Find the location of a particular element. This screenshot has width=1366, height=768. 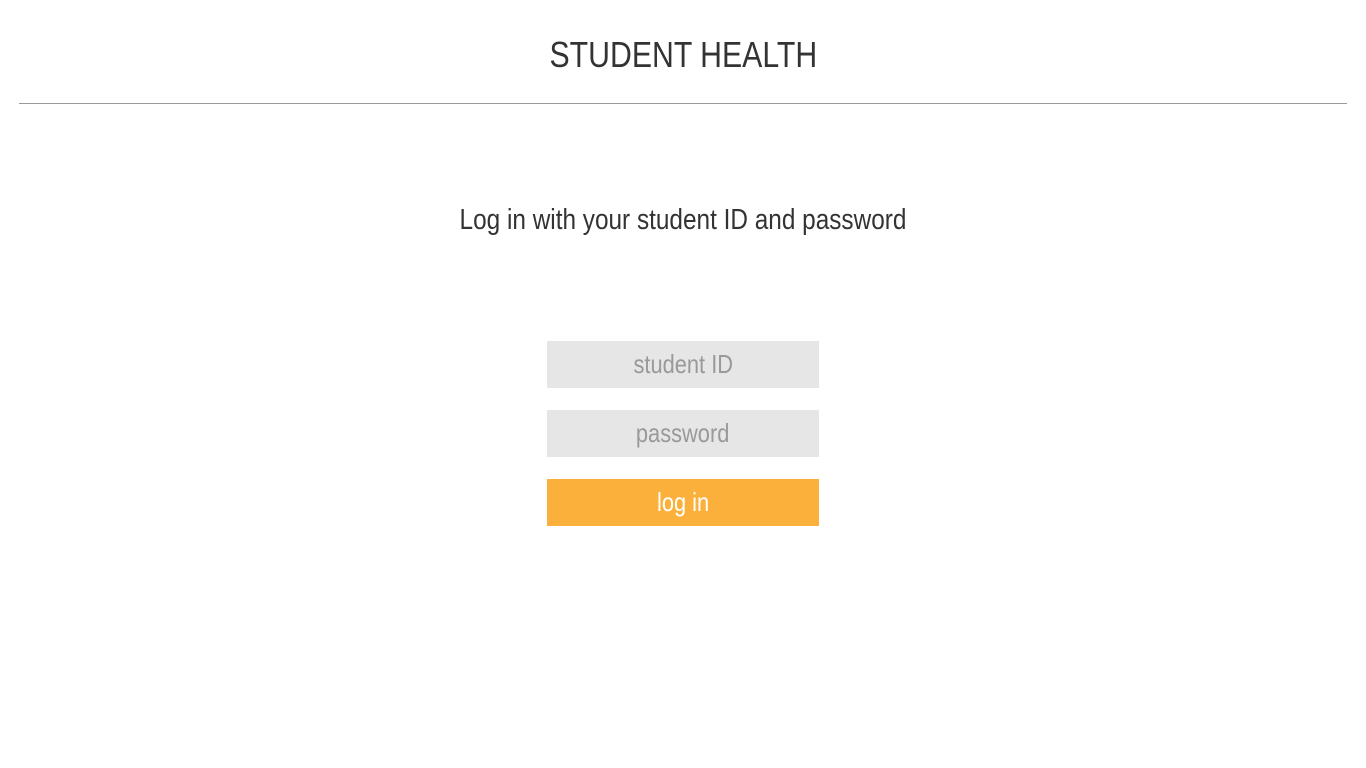

login-button: log in is located at coordinates (683, 502).